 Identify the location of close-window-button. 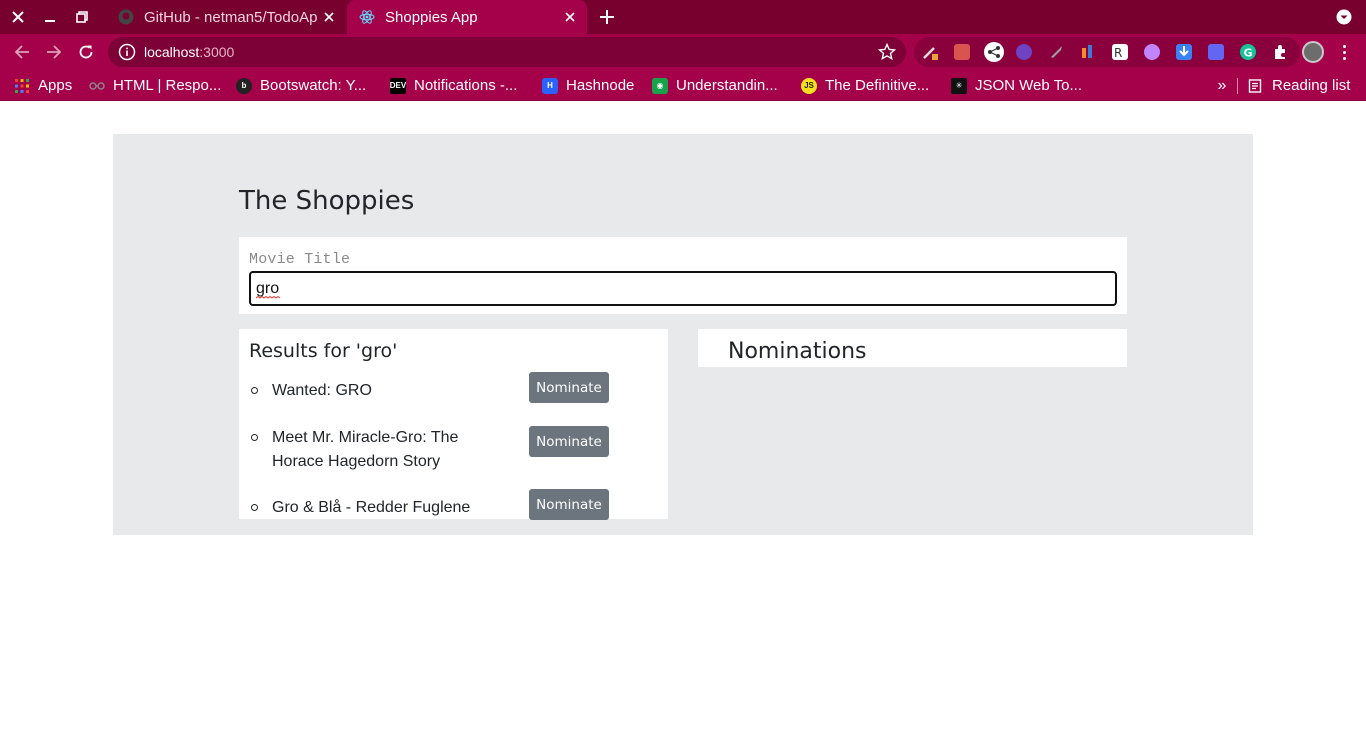
(18, 17).